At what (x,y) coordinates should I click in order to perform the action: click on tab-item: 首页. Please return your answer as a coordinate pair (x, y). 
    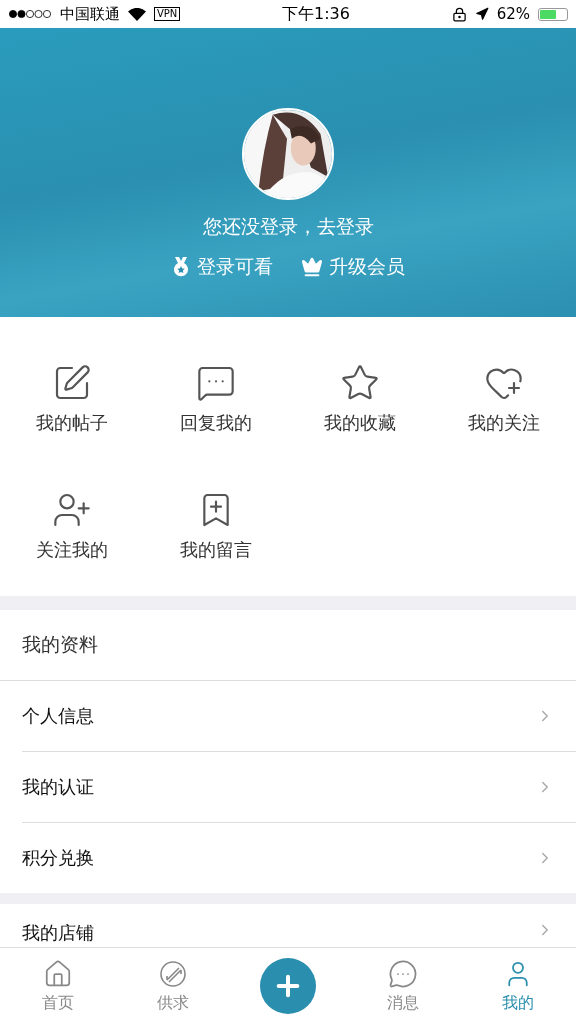
    Looking at the image, I should click on (58, 986).